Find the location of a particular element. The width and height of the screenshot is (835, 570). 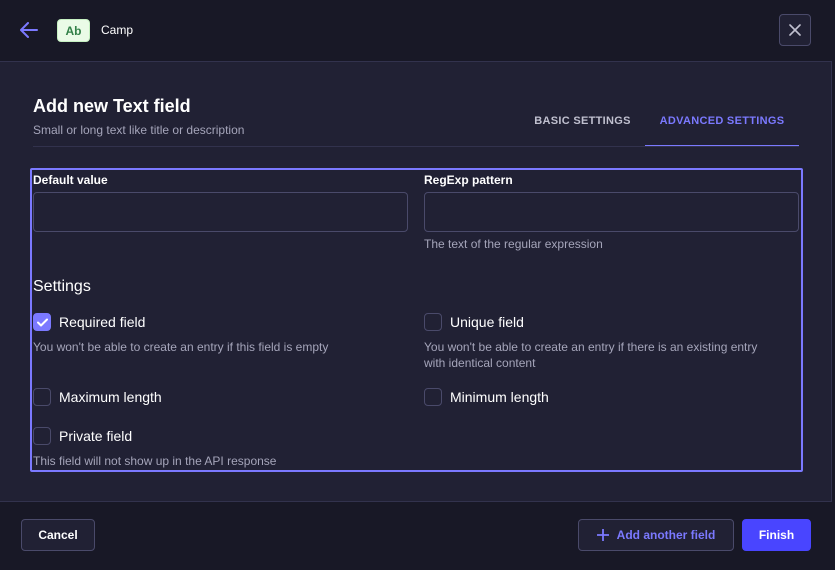

modal-header: Ab Camp is located at coordinates (416, 31).